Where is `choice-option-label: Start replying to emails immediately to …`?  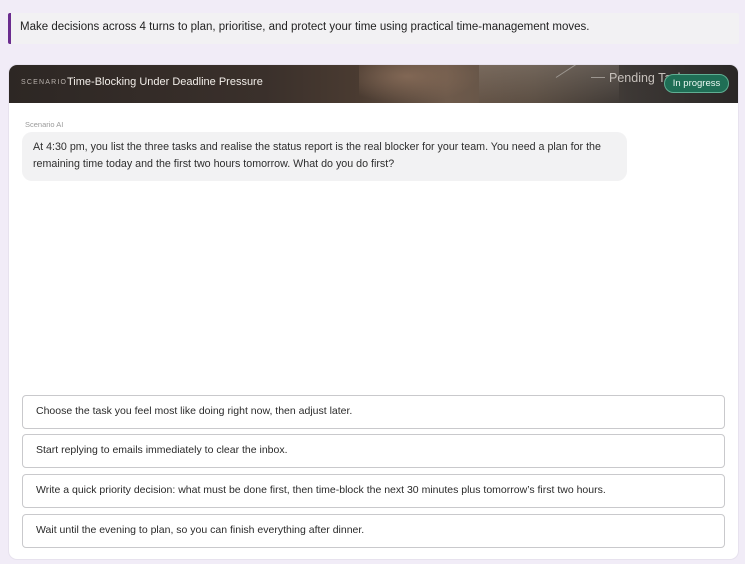 choice-option-label: Start replying to emails immediately to … is located at coordinates (162, 450).